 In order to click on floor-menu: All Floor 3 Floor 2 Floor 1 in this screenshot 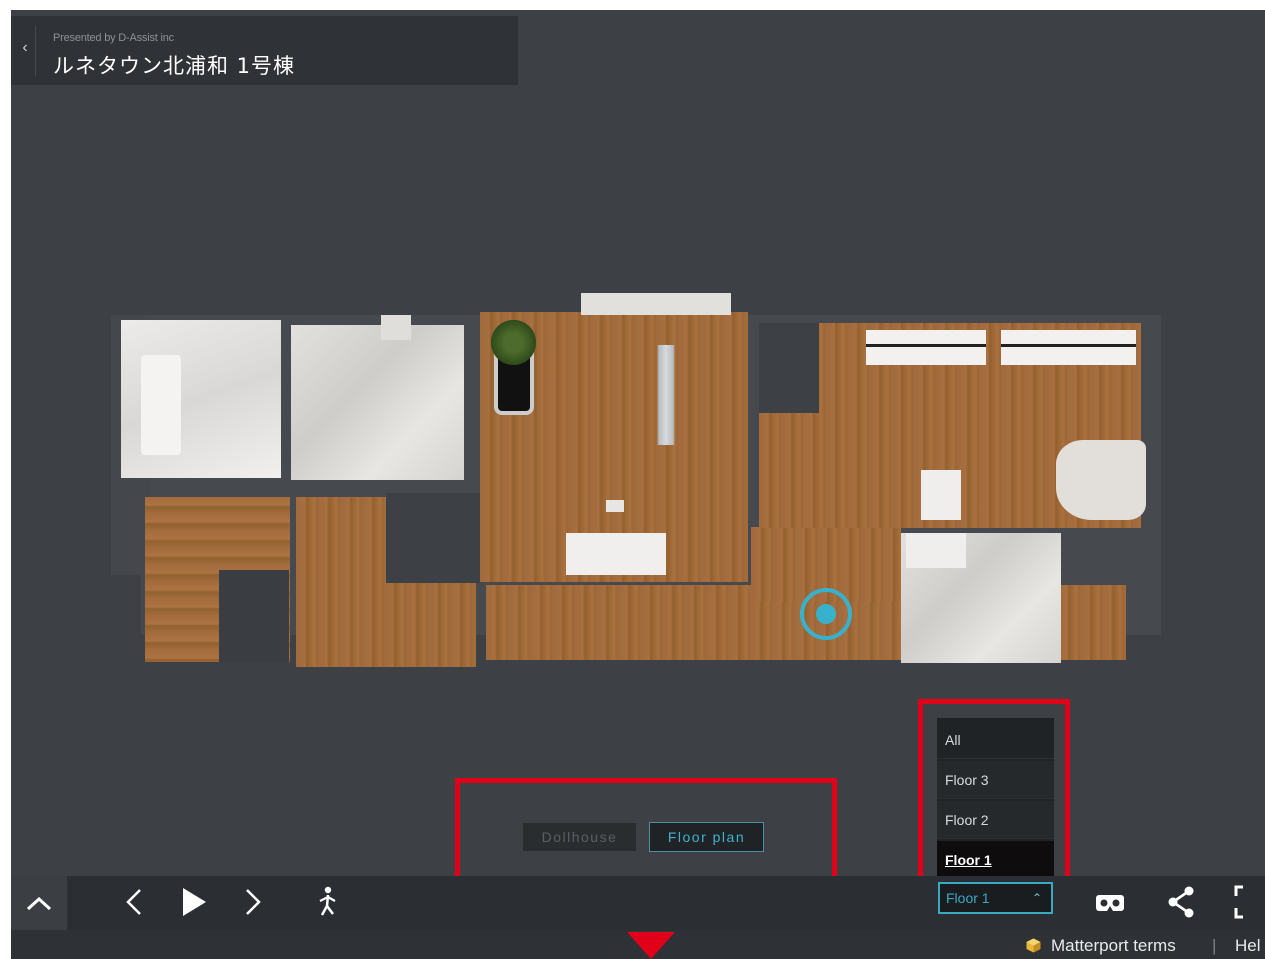, I will do `click(995, 799)`.